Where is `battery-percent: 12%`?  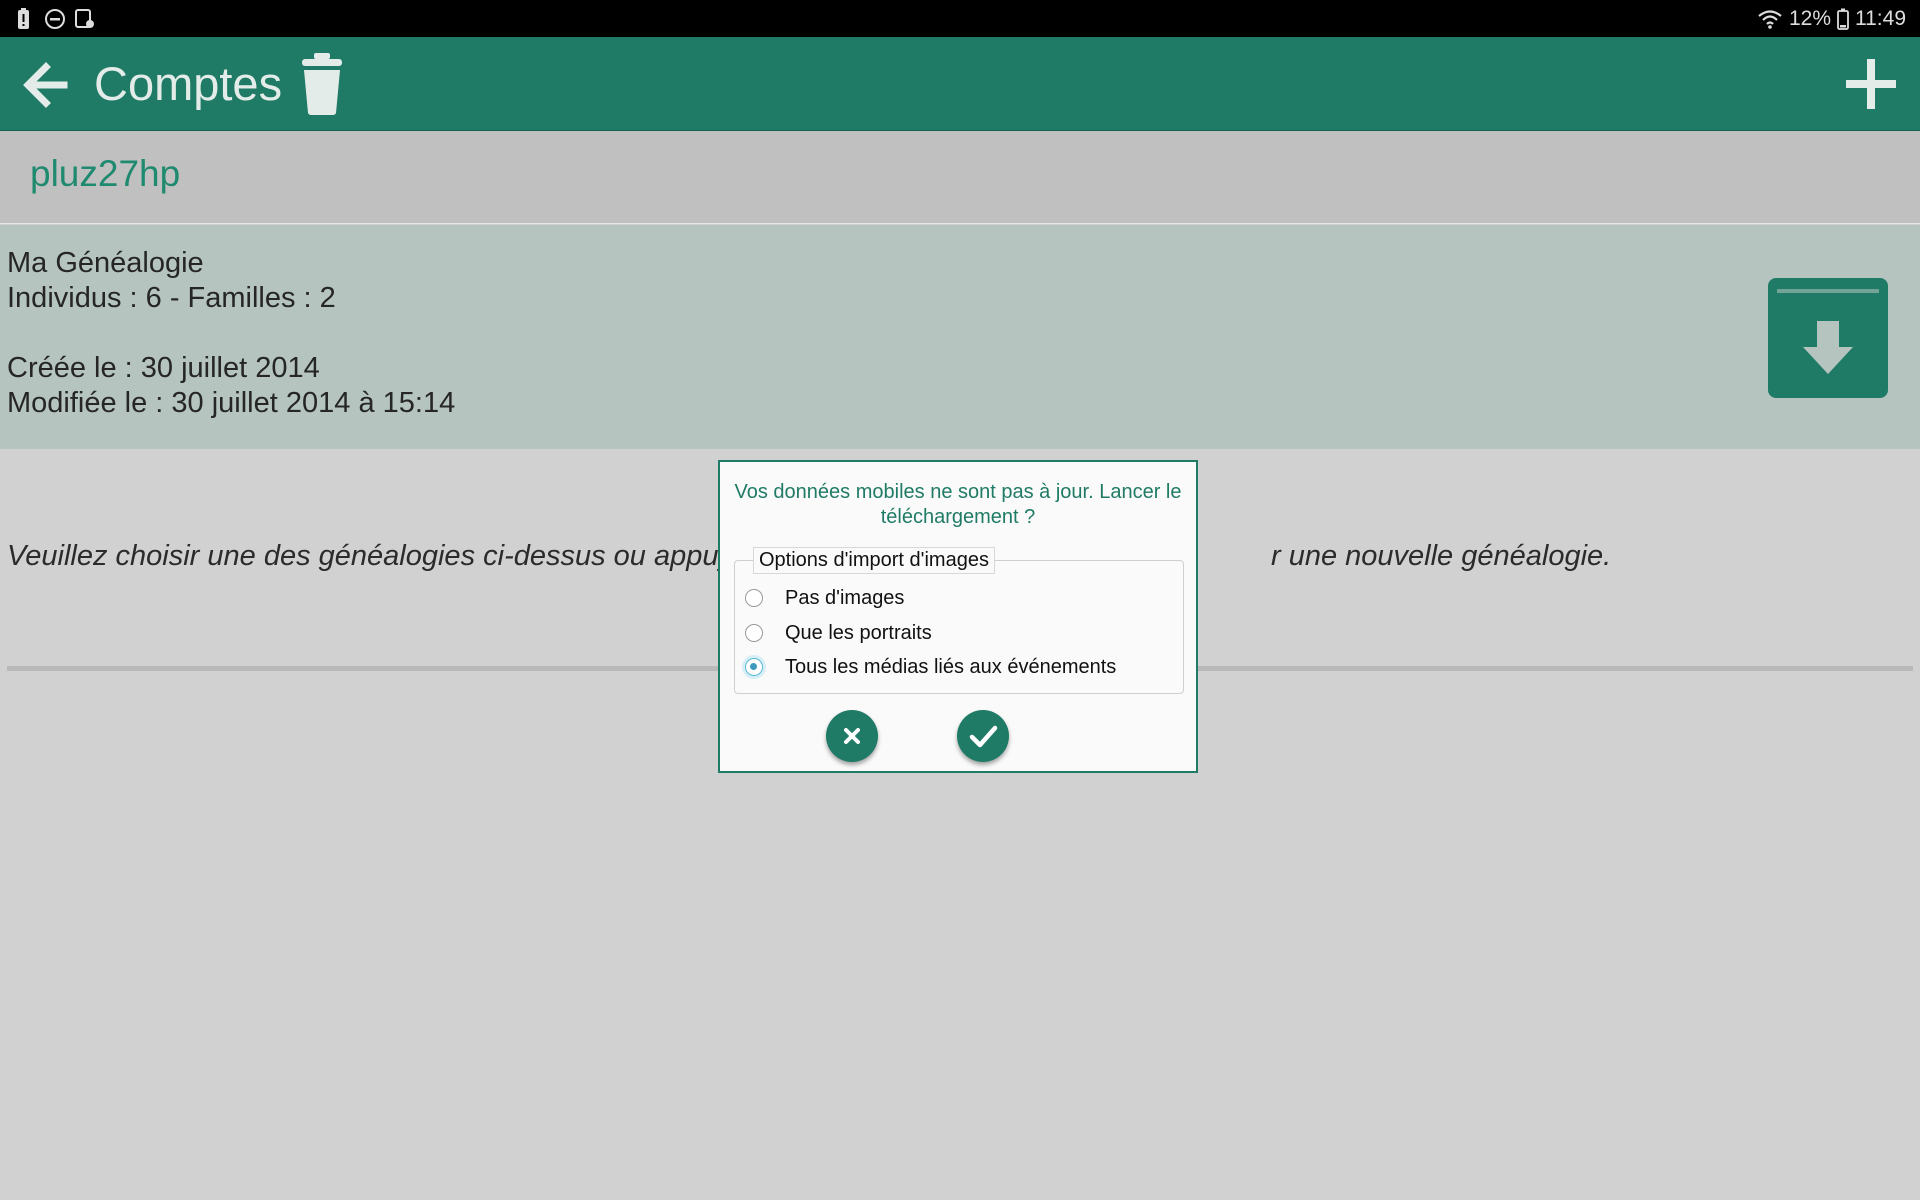
battery-percent: 12% is located at coordinates (1809, 18).